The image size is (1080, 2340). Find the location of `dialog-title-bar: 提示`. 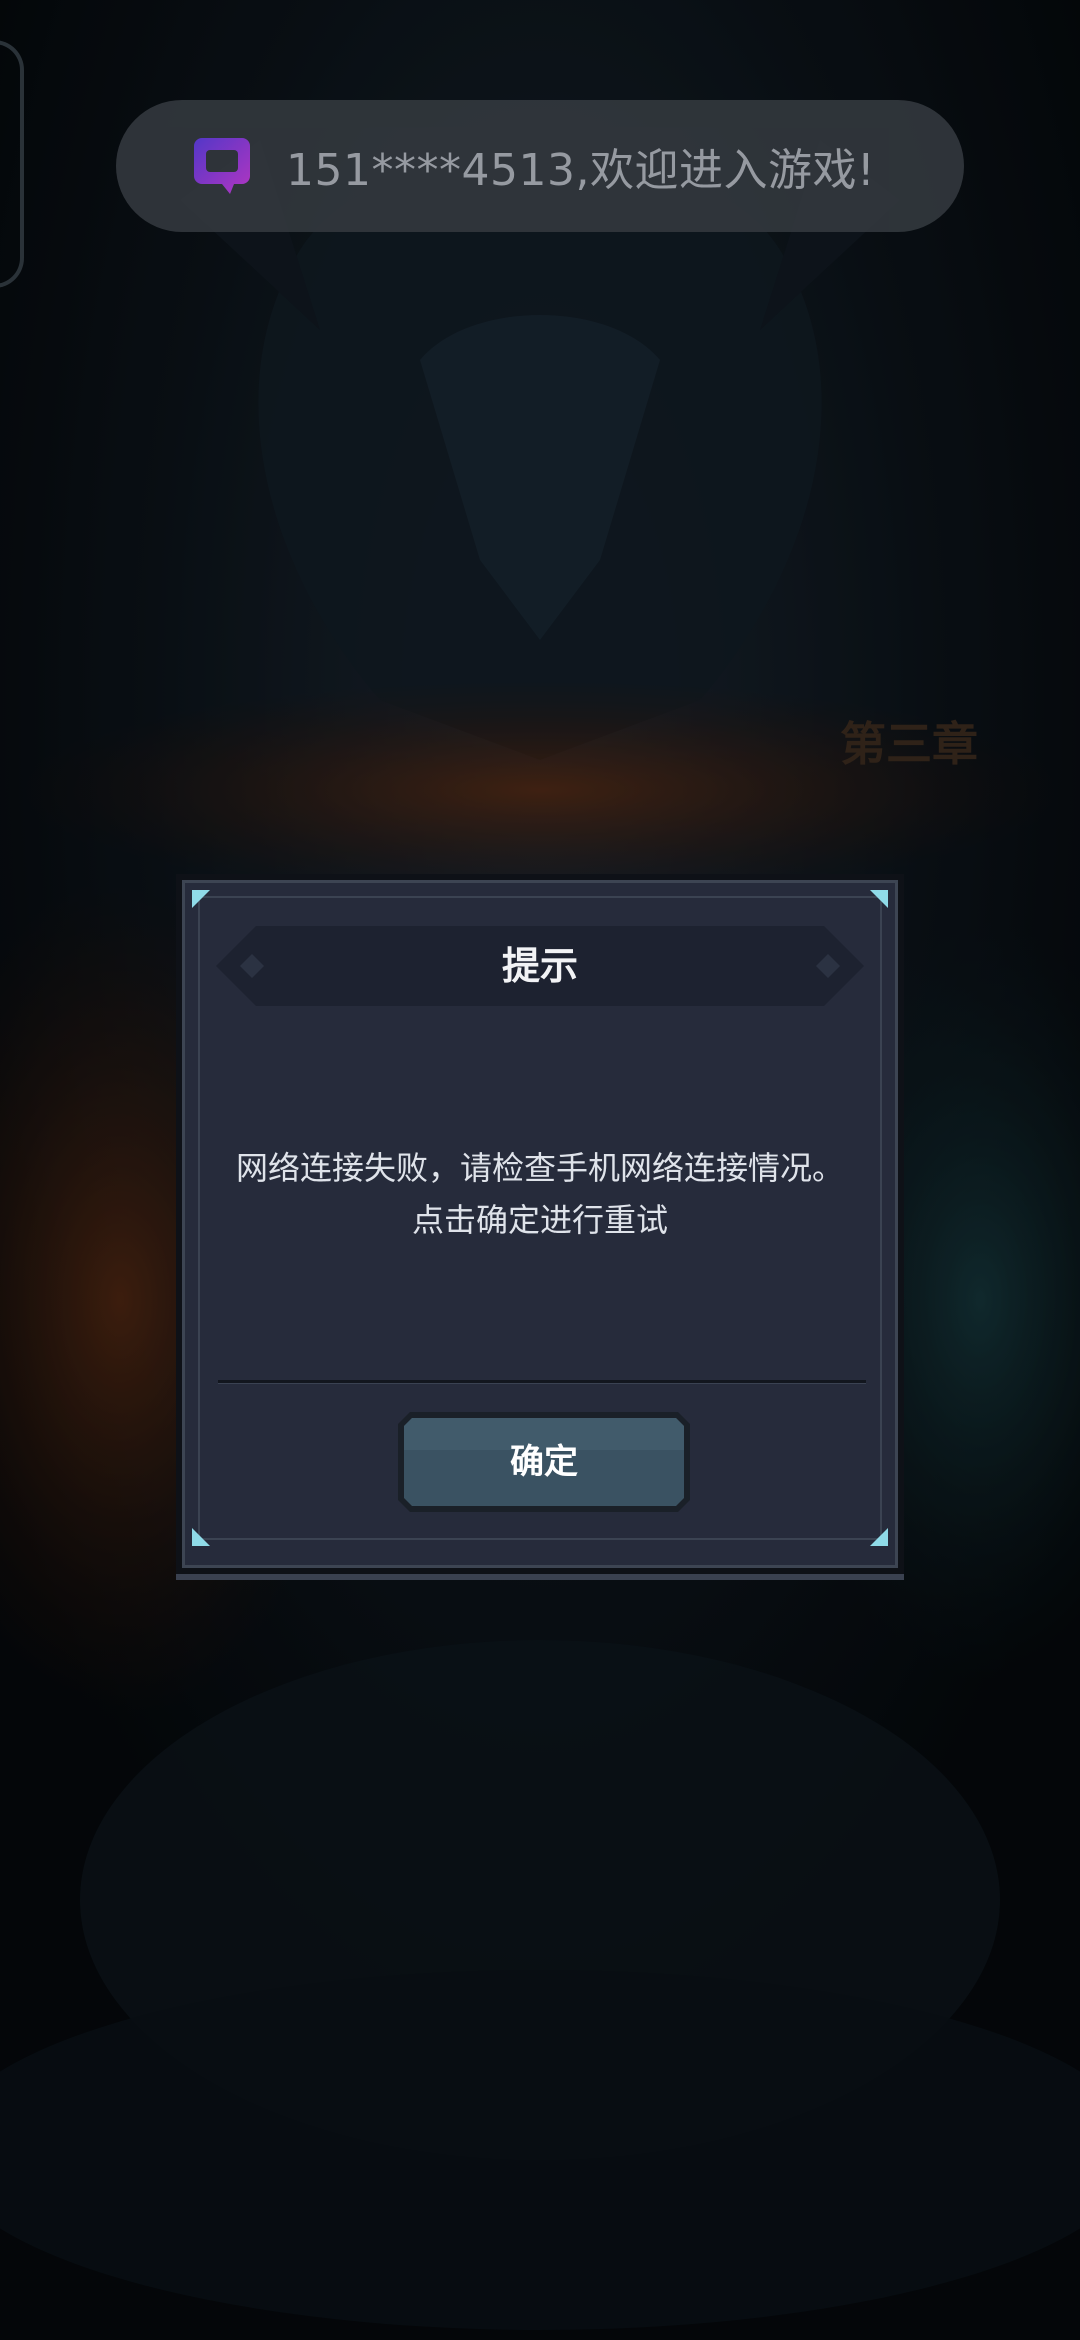

dialog-title-bar: 提示 is located at coordinates (540, 966).